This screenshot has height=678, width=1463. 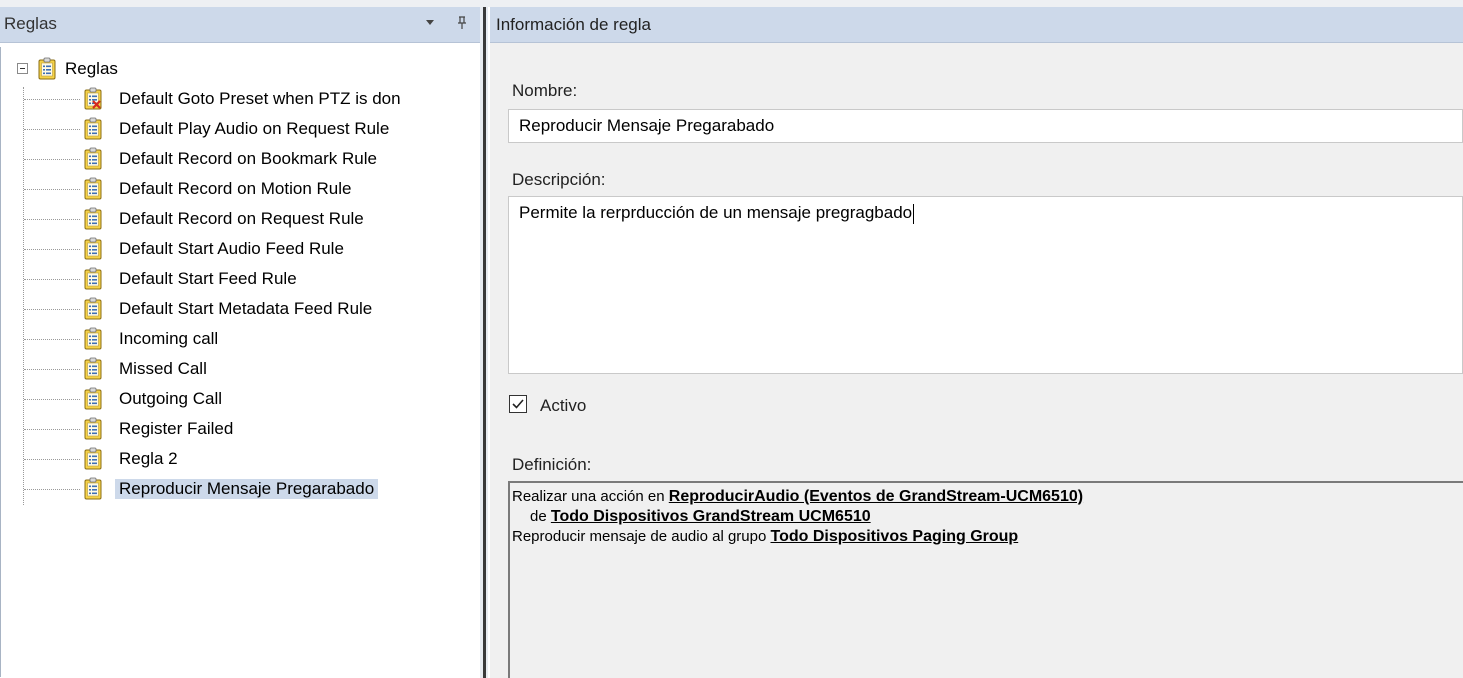 I want to click on definition-action-prefix: Realizar una acción en, so click(x=590, y=496).